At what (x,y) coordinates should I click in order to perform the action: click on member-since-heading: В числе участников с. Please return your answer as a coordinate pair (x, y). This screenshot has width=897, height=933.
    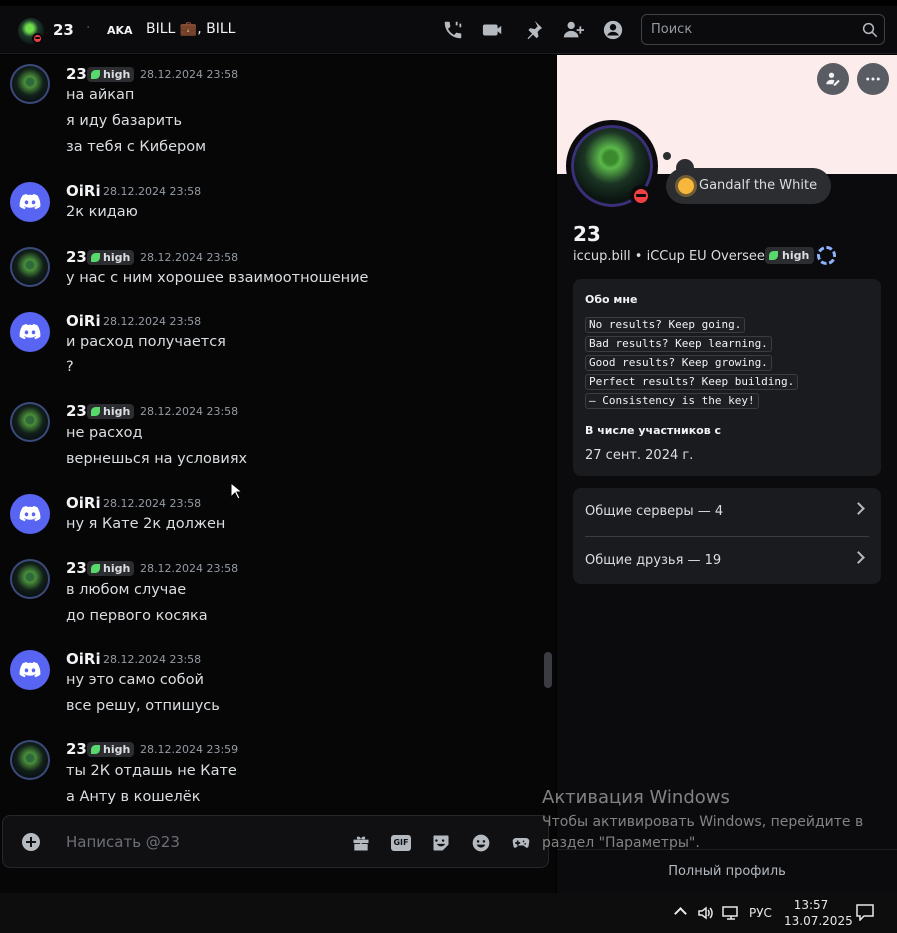
    Looking at the image, I should click on (653, 430).